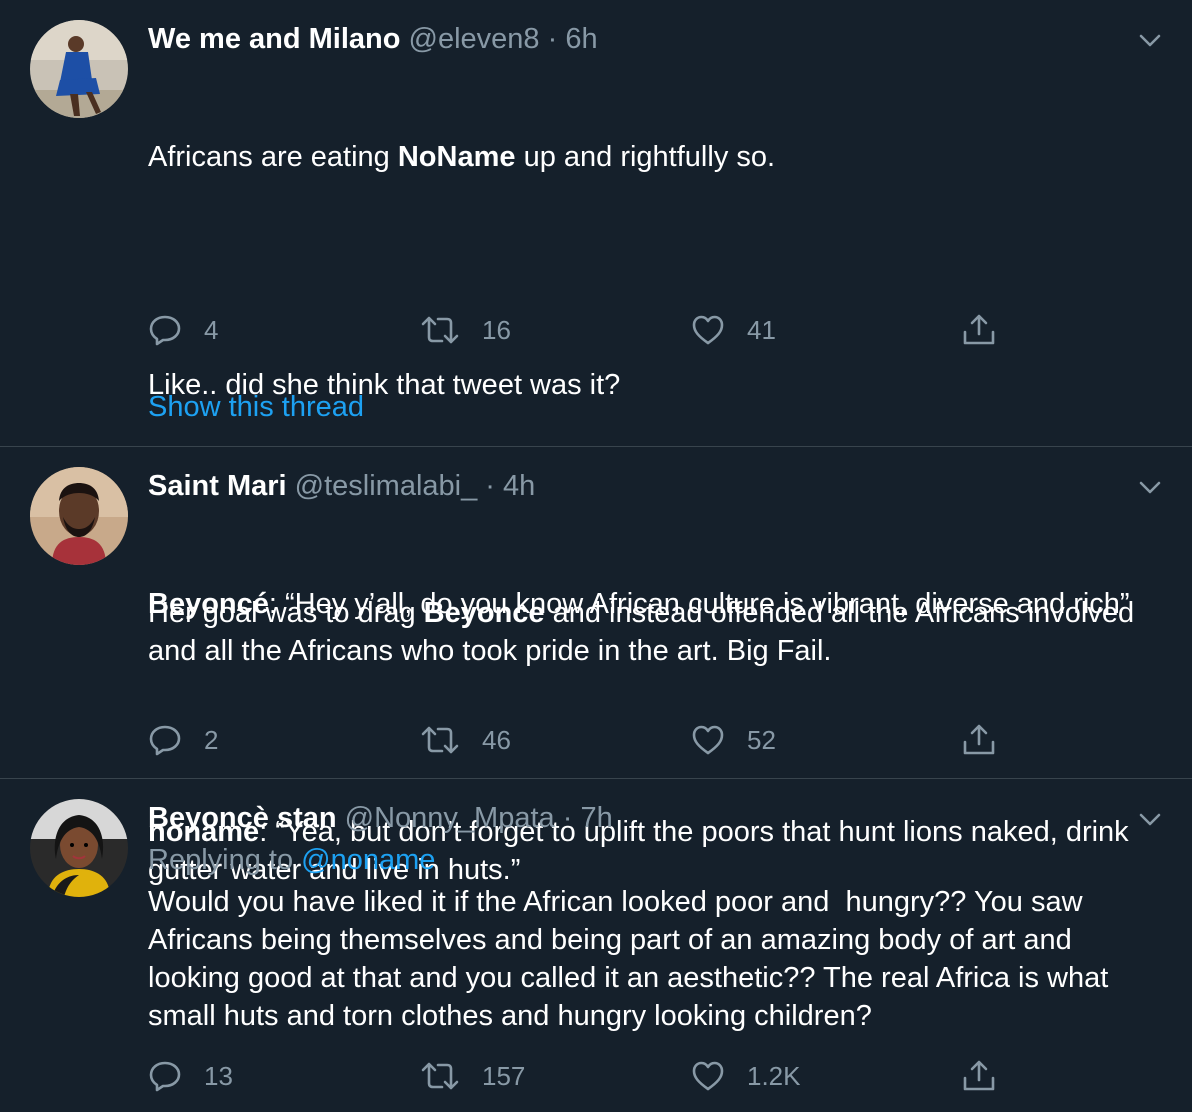 The image size is (1192, 1112). What do you see at coordinates (273, 157) in the screenshot?
I see `text-run: Africans are eating` at bounding box center [273, 157].